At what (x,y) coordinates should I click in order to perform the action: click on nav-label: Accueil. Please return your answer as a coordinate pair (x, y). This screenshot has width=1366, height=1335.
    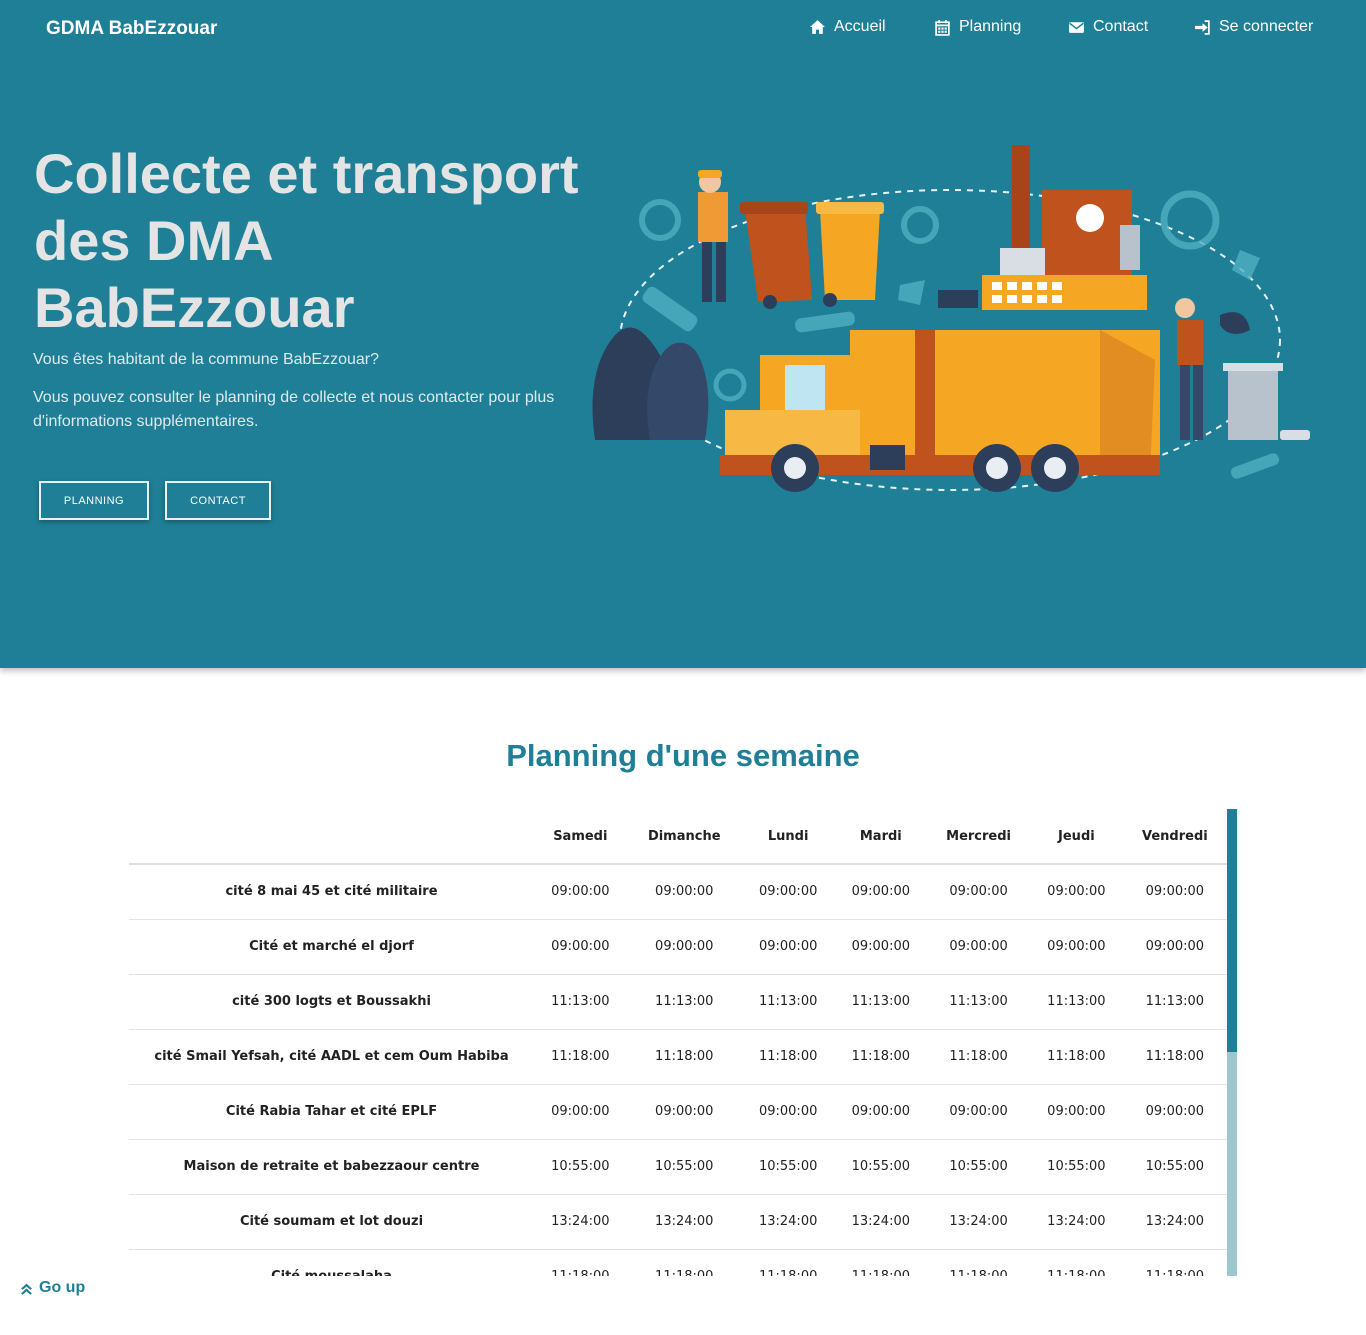
    Looking at the image, I should click on (860, 26).